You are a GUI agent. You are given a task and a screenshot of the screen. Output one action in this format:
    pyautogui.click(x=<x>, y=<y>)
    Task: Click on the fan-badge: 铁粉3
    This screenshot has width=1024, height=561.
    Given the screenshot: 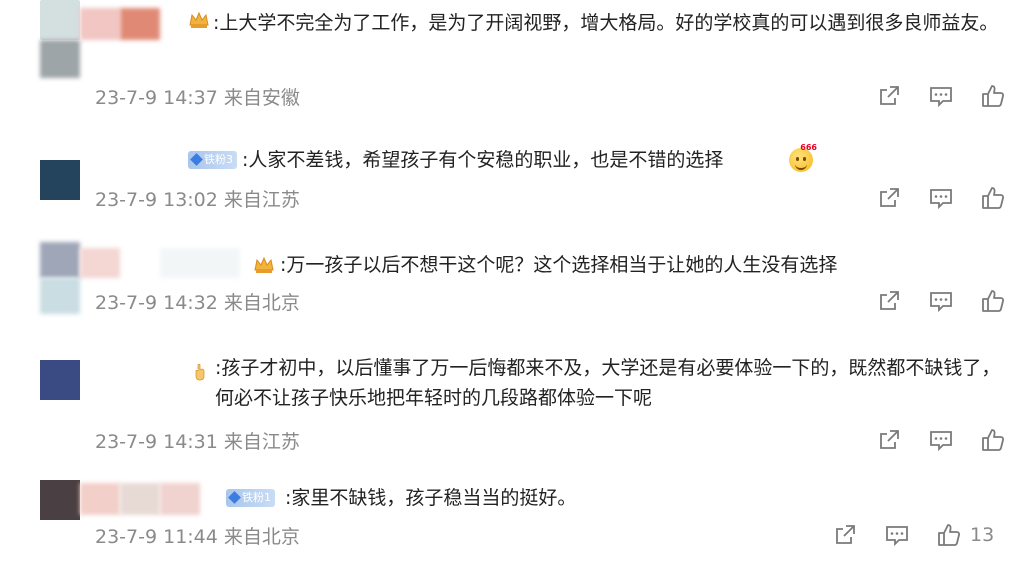 What is the action you would take?
    pyautogui.click(x=212, y=160)
    